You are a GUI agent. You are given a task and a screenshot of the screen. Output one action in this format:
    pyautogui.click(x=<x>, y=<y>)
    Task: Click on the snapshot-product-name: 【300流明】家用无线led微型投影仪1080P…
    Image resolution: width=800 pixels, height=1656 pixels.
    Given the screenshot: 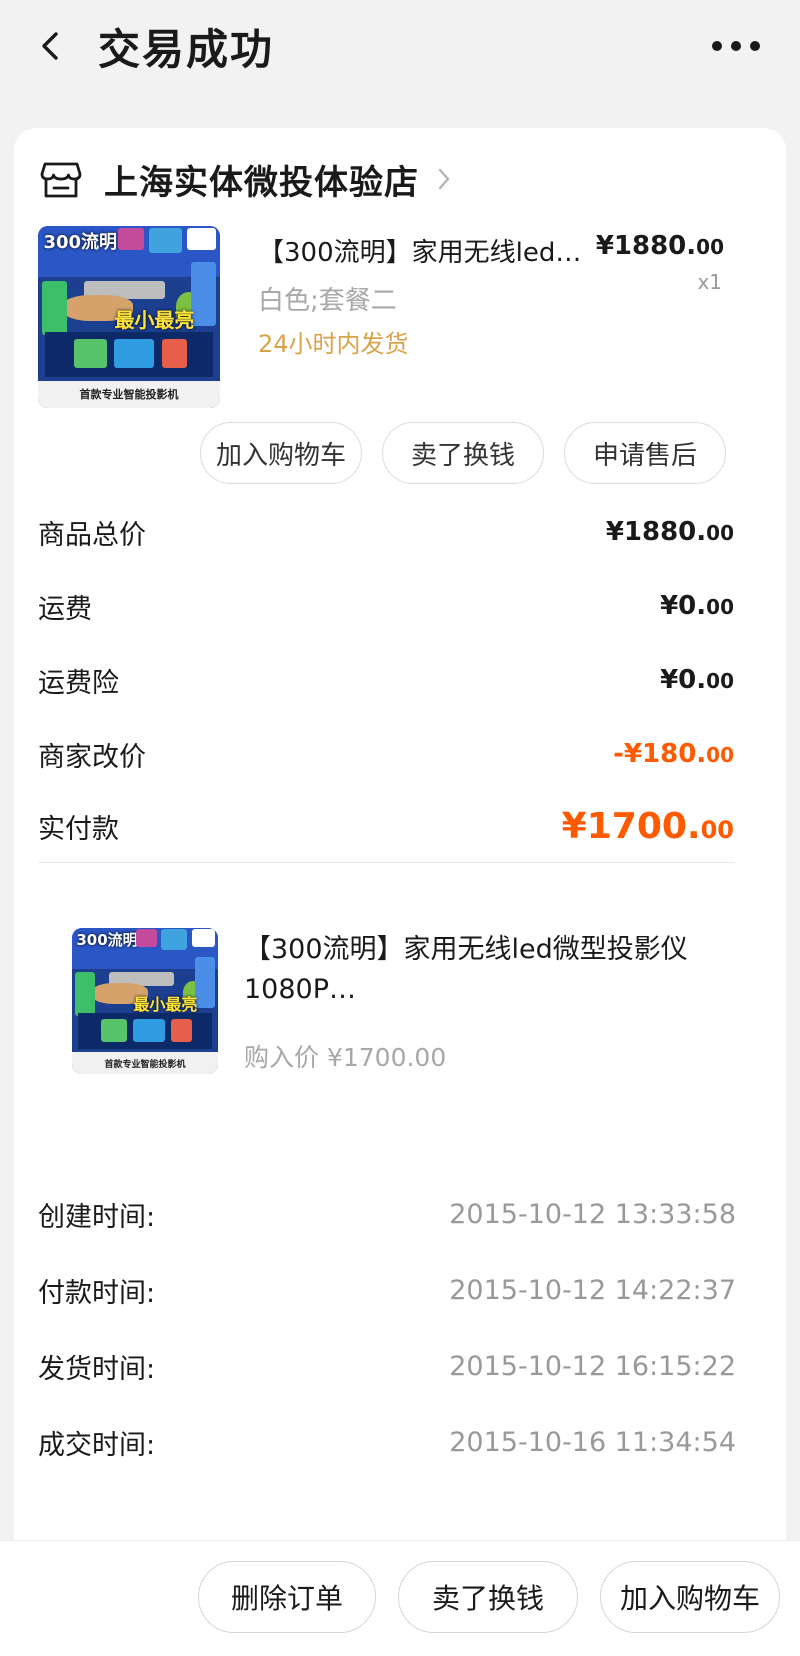 What is the action you would take?
    pyautogui.click(x=479, y=970)
    